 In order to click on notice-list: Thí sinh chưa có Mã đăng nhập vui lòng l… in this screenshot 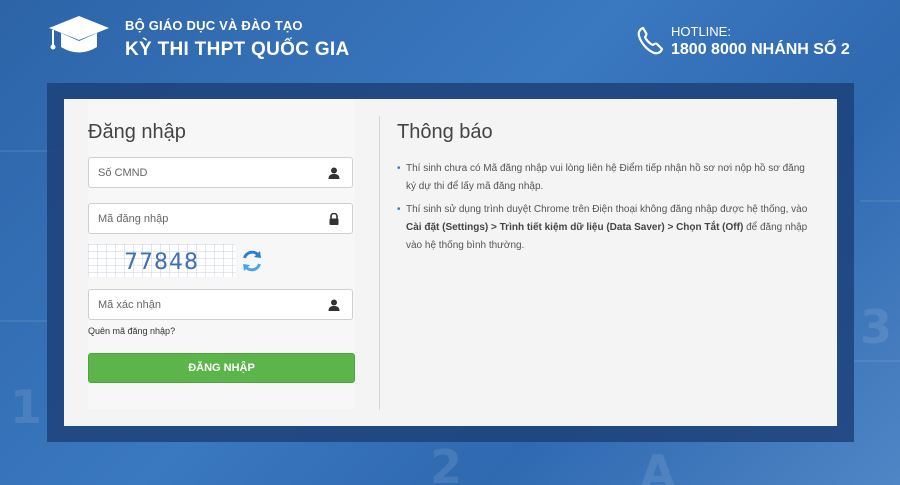, I will do `click(605, 210)`.